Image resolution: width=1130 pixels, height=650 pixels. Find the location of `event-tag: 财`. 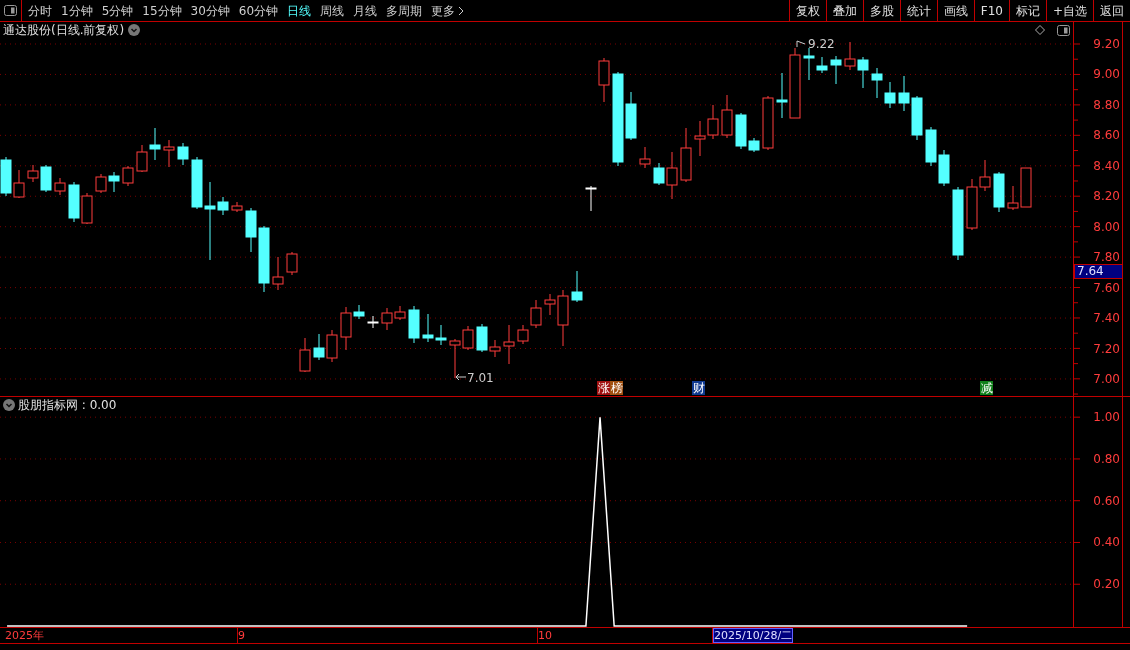

event-tag: 财 is located at coordinates (698, 388).